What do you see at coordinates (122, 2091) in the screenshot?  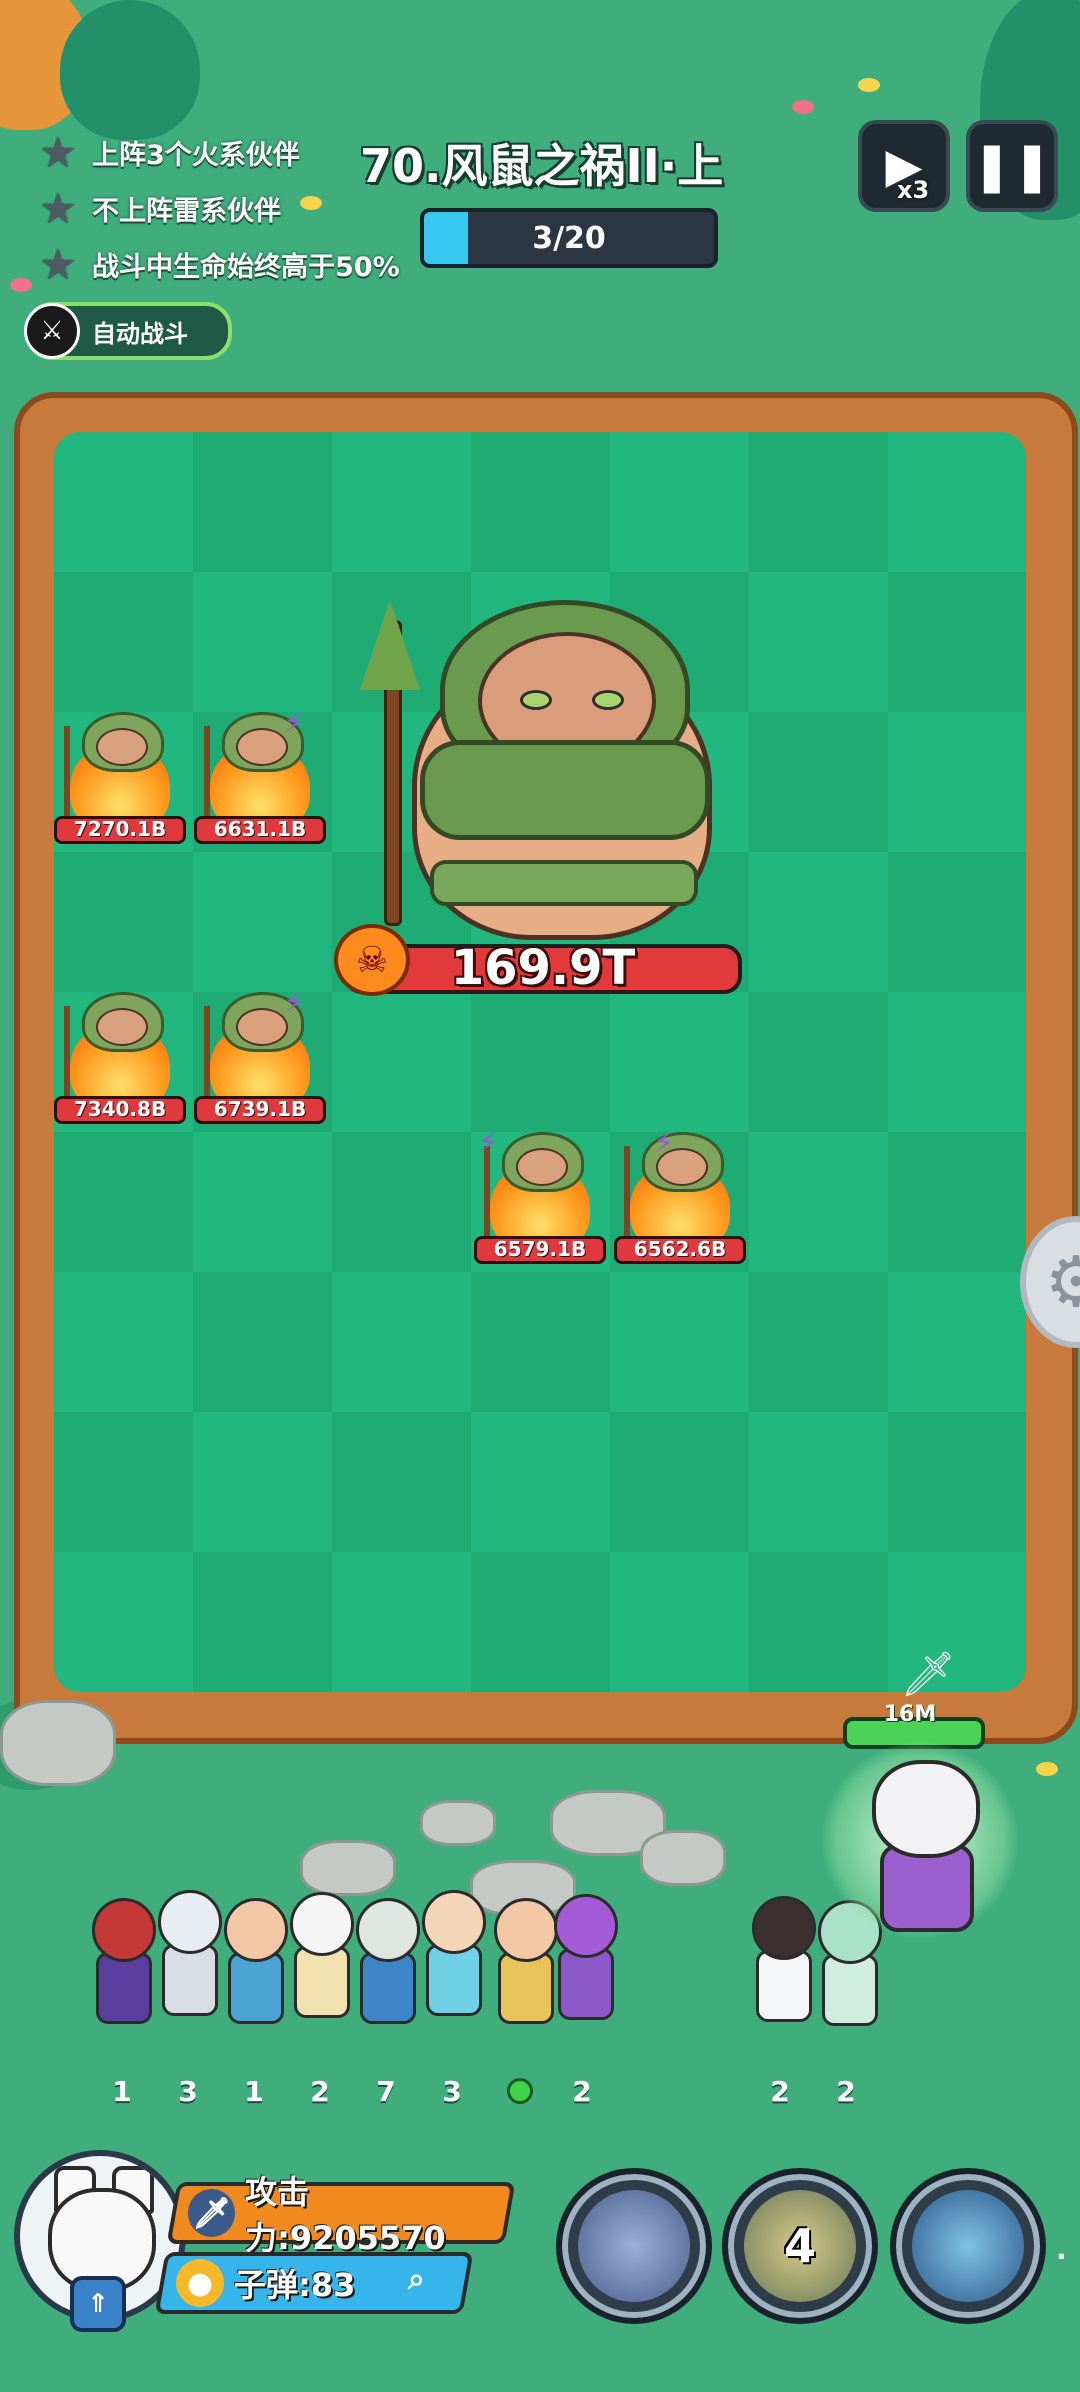 I see `hero-level: 1` at bounding box center [122, 2091].